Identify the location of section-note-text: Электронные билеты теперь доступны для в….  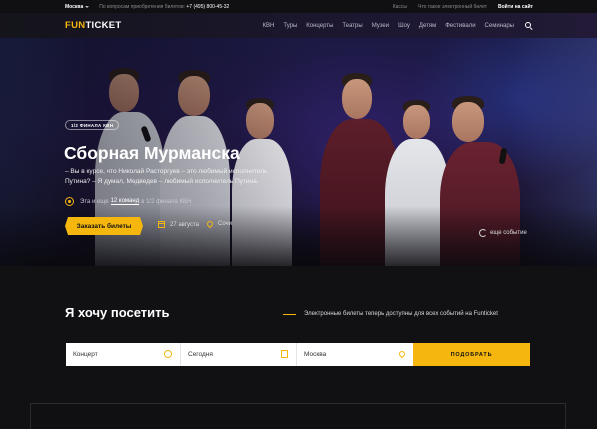
(401, 314).